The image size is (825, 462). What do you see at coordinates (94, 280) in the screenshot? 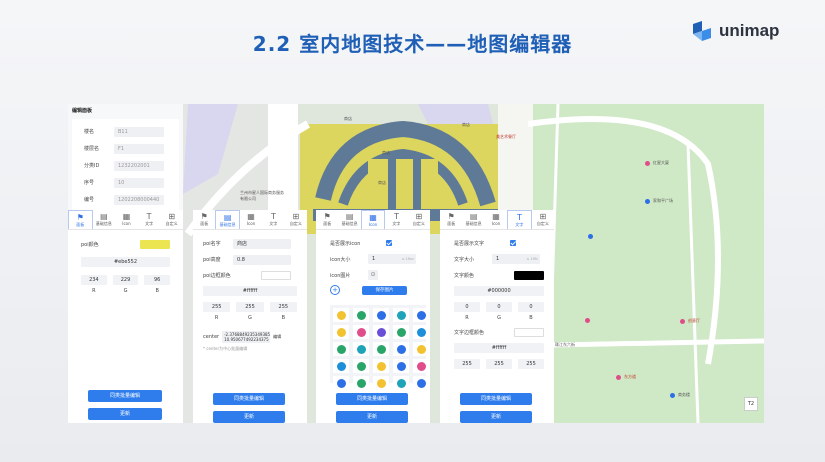
I see `r-input: 234` at bounding box center [94, 280].